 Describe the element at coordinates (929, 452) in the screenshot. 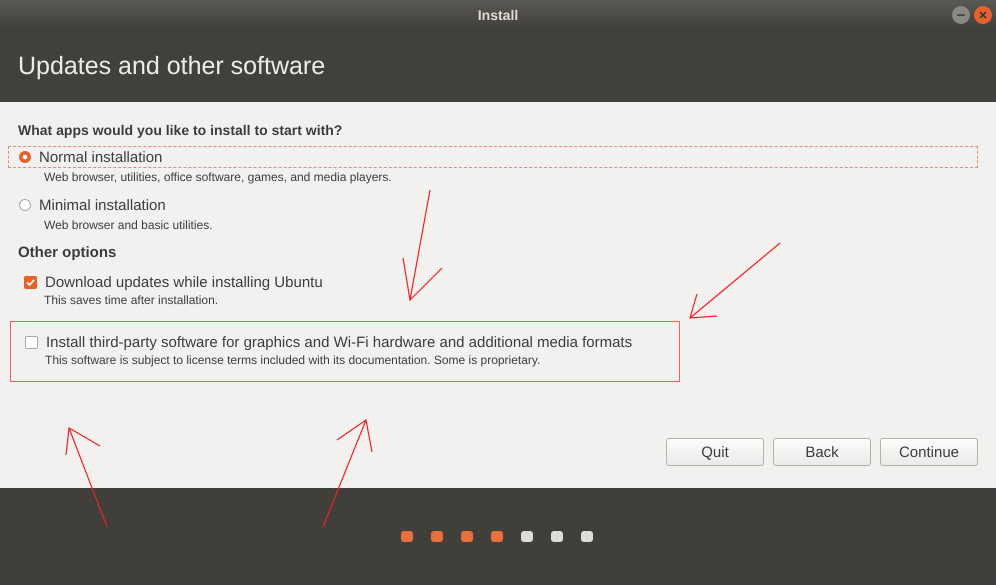

I see `dialog-button: Continue` at that location.